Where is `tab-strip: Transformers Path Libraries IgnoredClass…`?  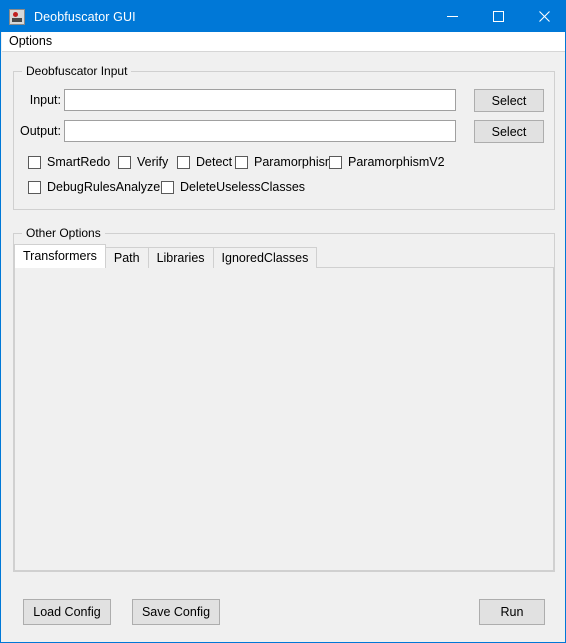
tab-strip: Transformers Path Libraries IgnoredClass… is located at coordinates (166, 256).